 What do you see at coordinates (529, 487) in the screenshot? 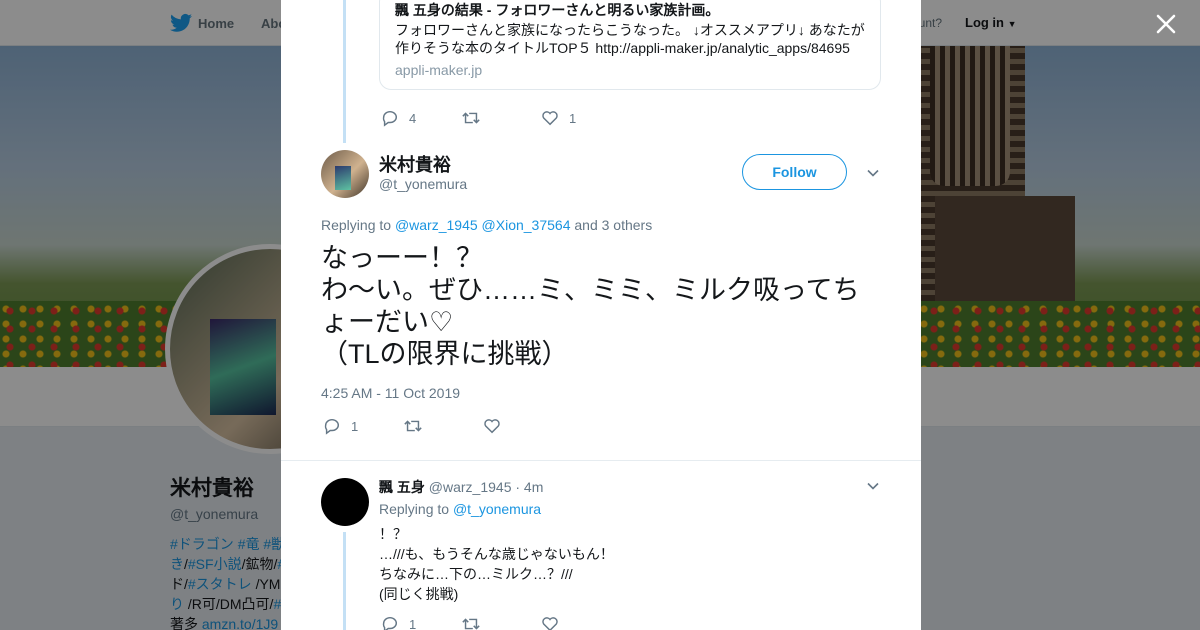
I see `reply-time: · 4m` at bounding box center [529, 487].